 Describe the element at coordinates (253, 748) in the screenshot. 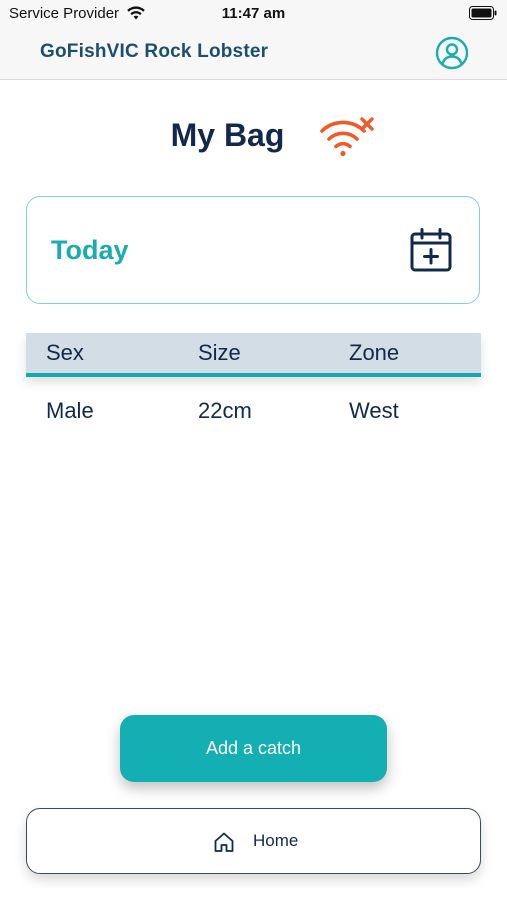

I see `add-catch-button: Add a catch` at that location.